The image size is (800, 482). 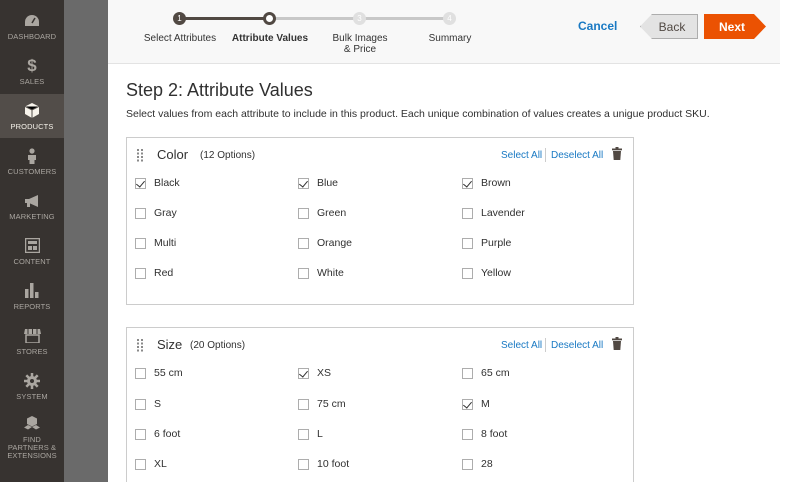 I want to click on option-green: Green, so click(x=322, y=213).